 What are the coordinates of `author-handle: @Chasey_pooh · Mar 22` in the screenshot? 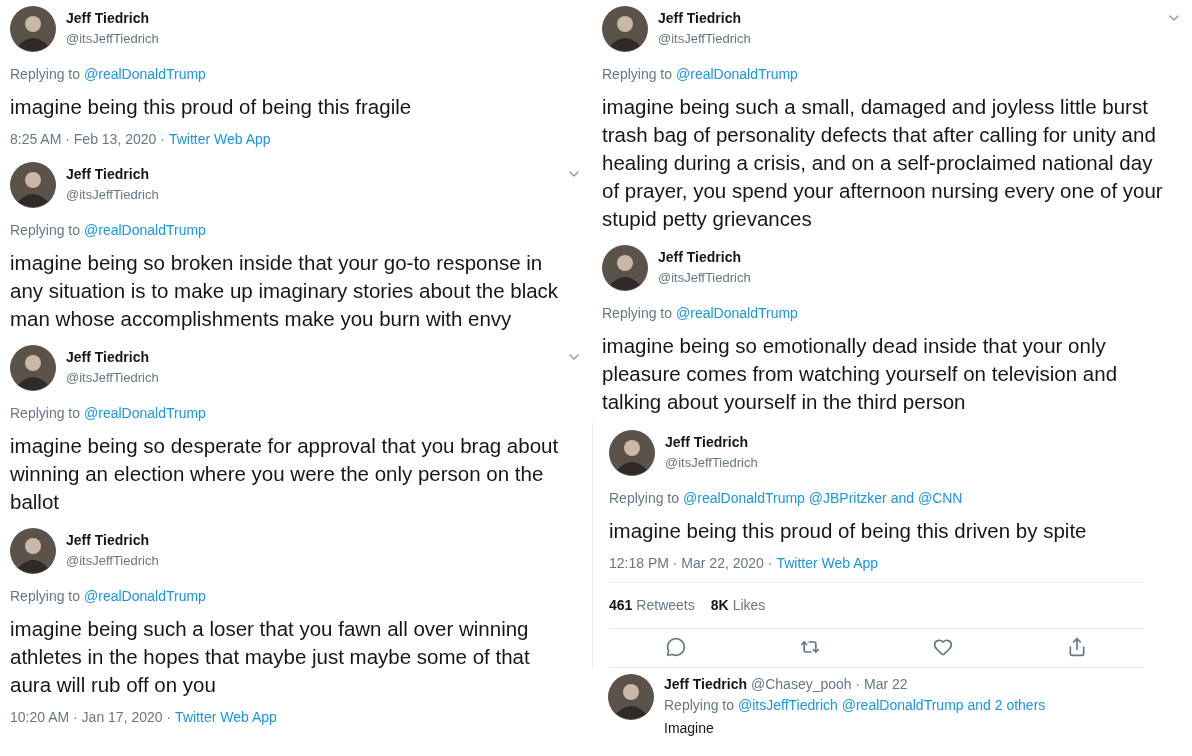 It's located at (829, 684).